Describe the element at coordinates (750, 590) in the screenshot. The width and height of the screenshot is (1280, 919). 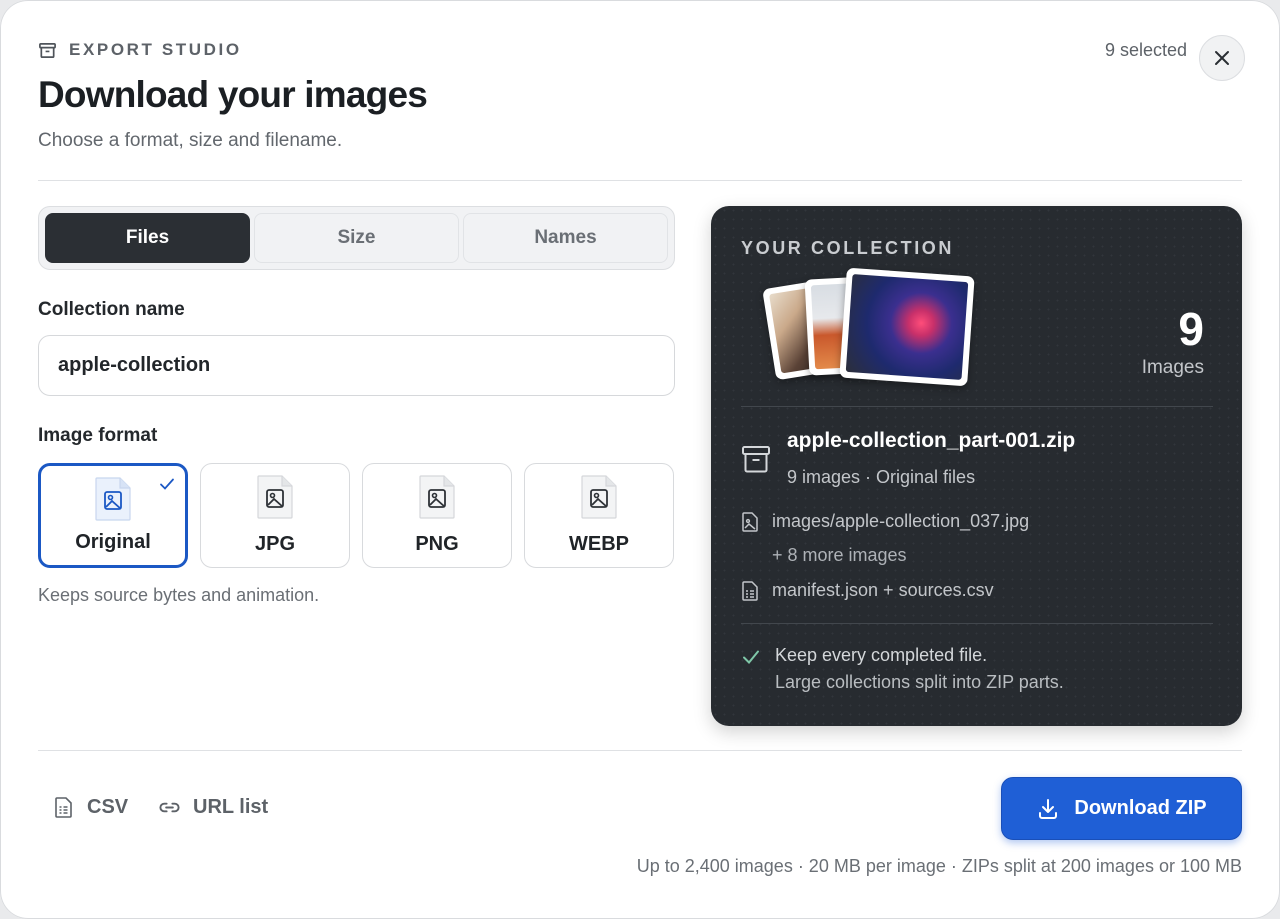
I see `document-icon` at that location.